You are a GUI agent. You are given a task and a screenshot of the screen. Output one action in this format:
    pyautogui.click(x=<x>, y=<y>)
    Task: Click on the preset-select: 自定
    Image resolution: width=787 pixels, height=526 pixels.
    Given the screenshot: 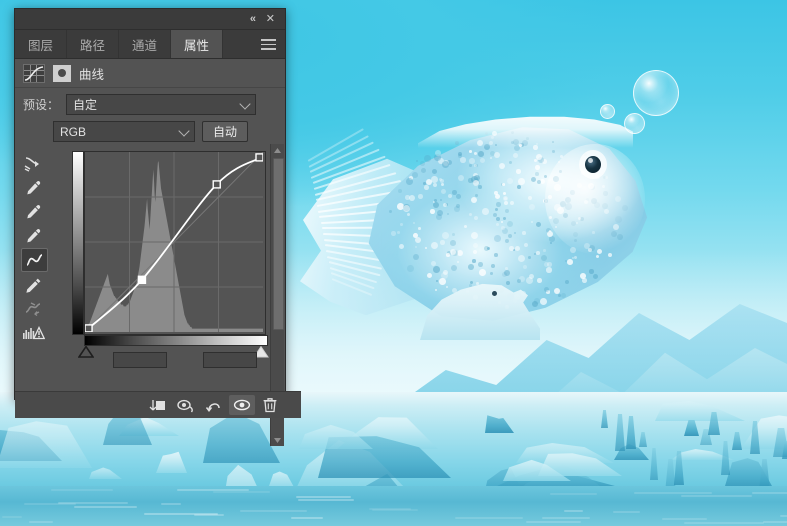 What is the action you would take?
    pyautogui.click(x=161, y=104)
    